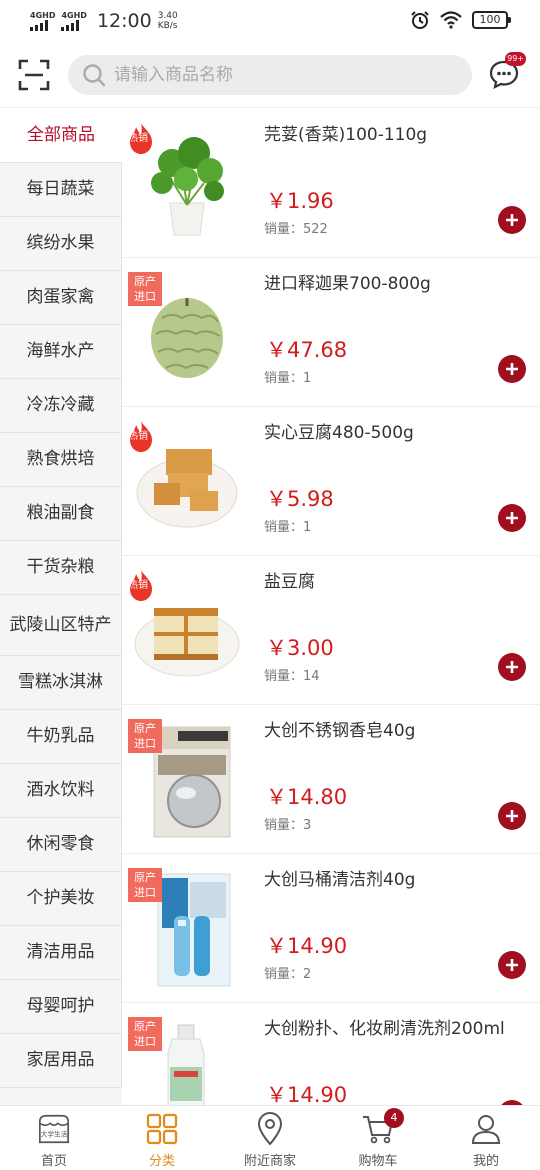  What do you see at coordinates (270, 1129) in the screenshot?
I see `location-pin-icon` at bounding box center [270, 1129].